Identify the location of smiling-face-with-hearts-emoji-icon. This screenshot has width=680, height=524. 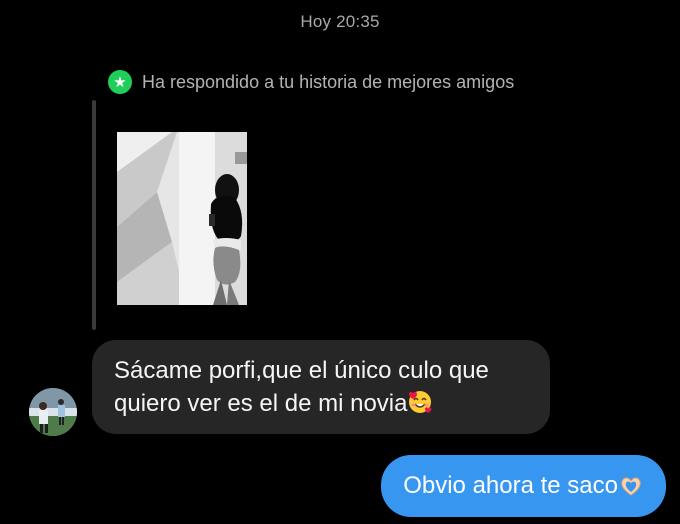
(420, 402).